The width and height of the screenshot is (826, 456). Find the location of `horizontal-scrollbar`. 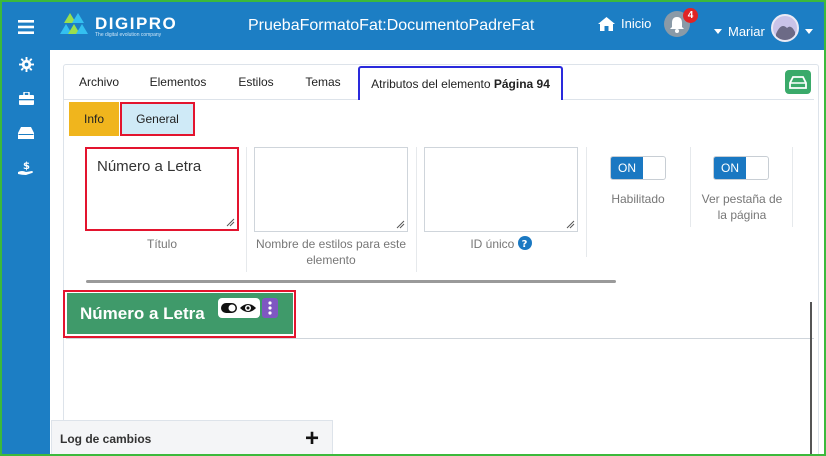

horizontal-scrollbar is located at coordinates (351, 281).